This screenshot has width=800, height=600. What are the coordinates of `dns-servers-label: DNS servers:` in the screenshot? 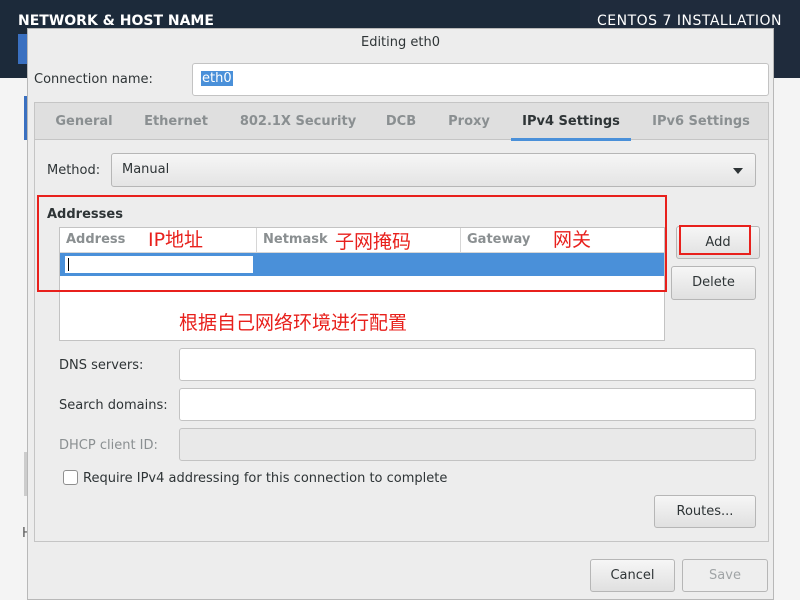 It's located at (101, 365).